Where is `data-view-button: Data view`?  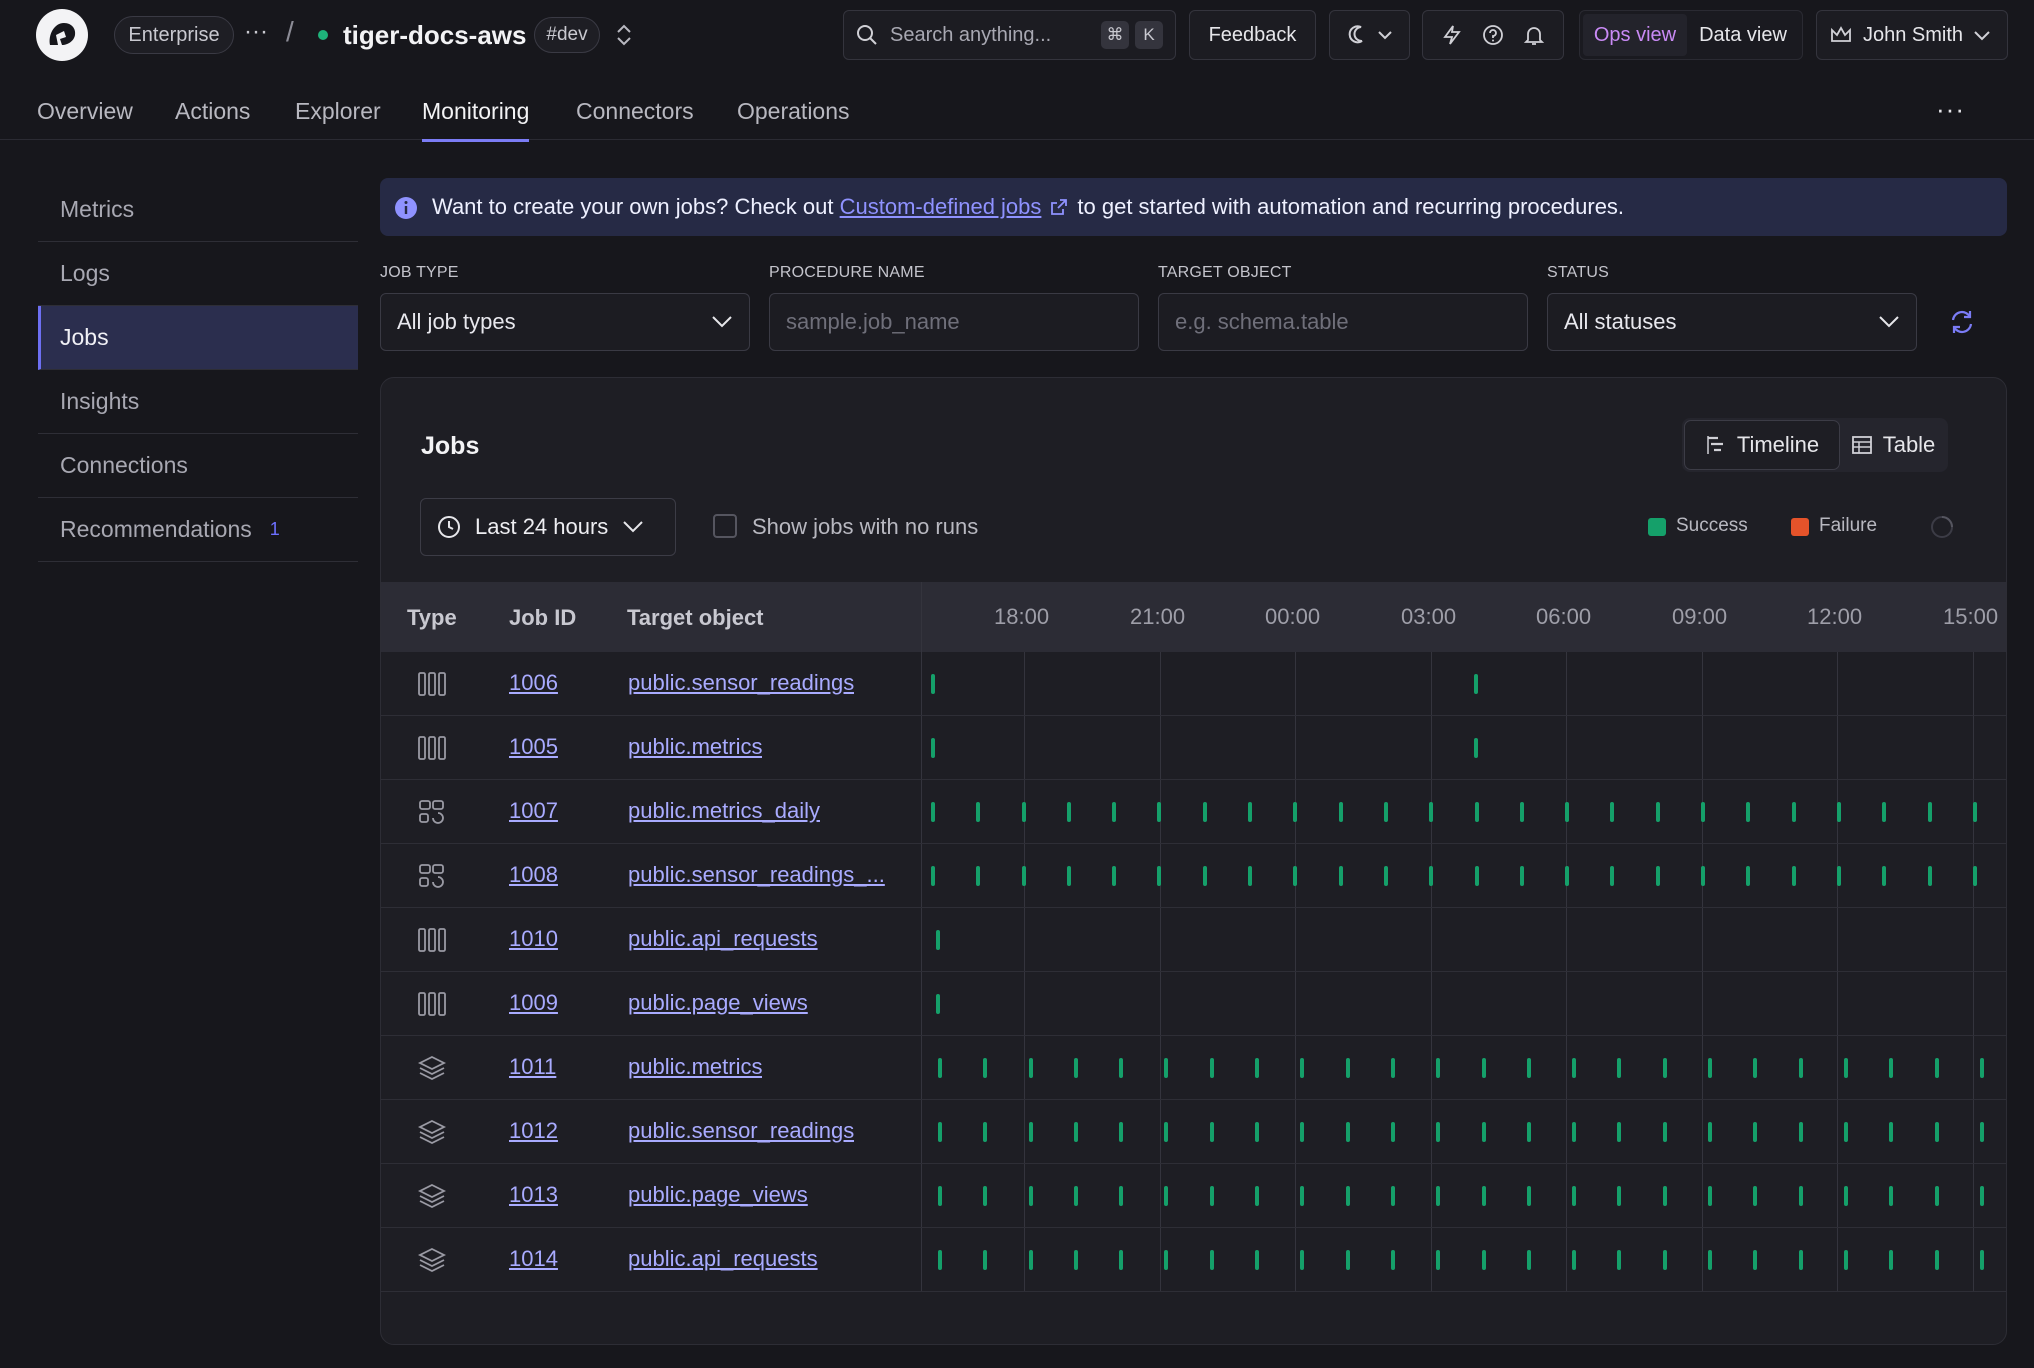 data-view-button: Data view is located at coordinates (1743, 35).